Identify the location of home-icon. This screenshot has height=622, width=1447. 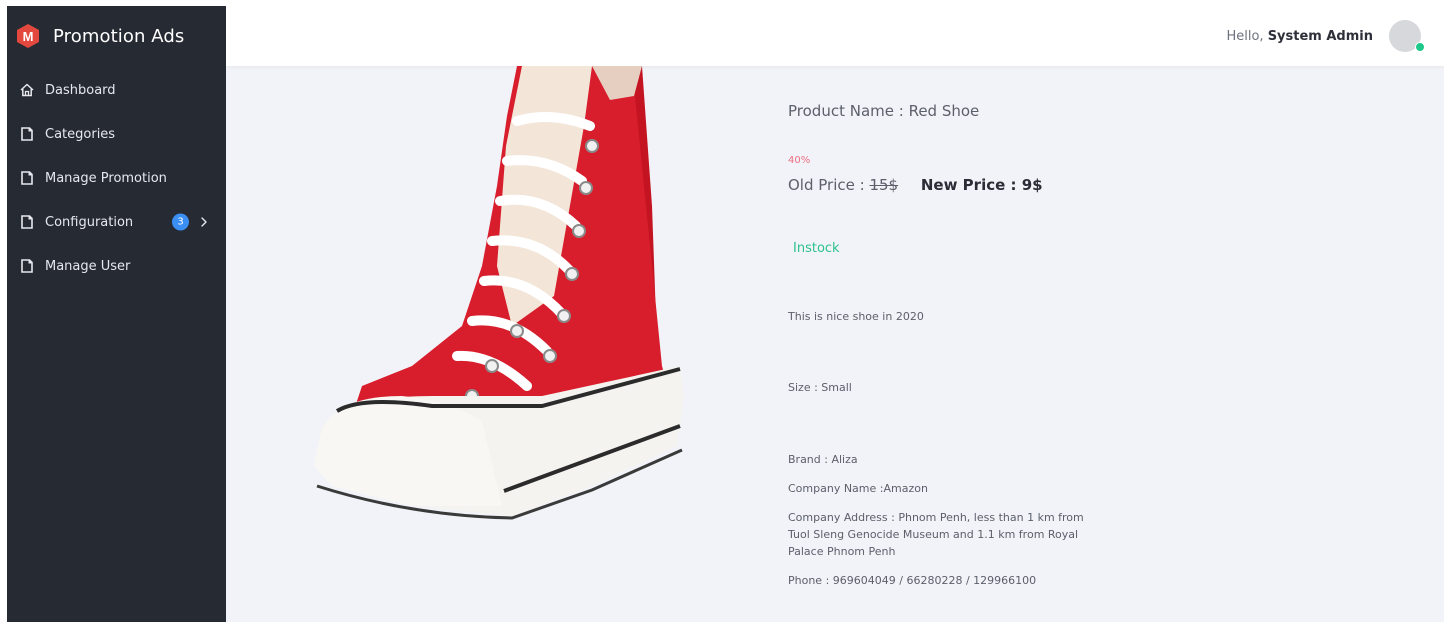
(27, 90).